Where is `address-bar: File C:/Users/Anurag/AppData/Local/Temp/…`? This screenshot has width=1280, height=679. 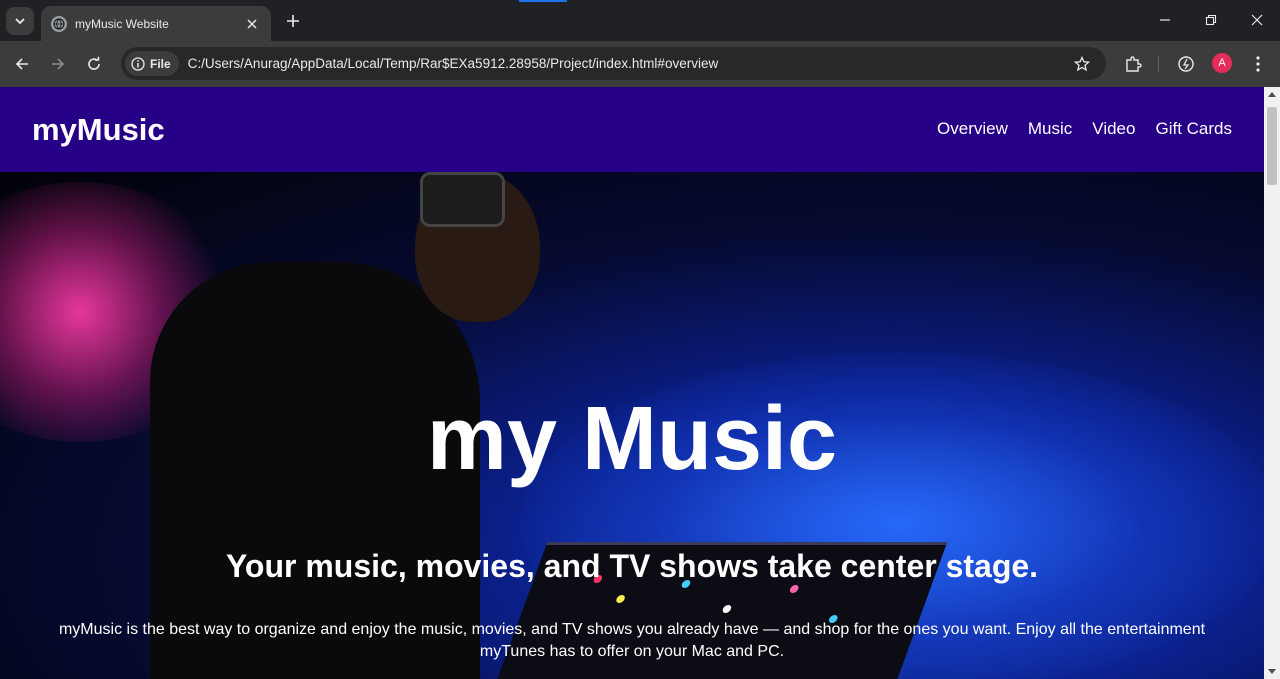 address-bar: File C:/Users/Anurag/AppData/Local/Temp/… is located at coordinates (613, 63).